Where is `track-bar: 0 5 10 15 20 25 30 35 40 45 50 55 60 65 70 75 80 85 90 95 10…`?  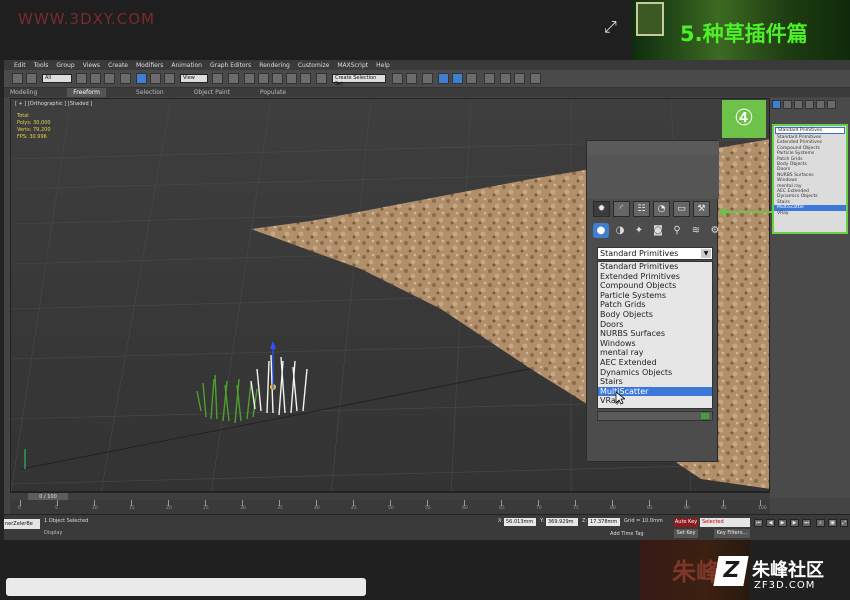 track-bar: 0 5 10 15 20 25 30 35 40 45 50 55 60 65 70 75 80 85 90 95 10… is located at coordinates (390, 507).